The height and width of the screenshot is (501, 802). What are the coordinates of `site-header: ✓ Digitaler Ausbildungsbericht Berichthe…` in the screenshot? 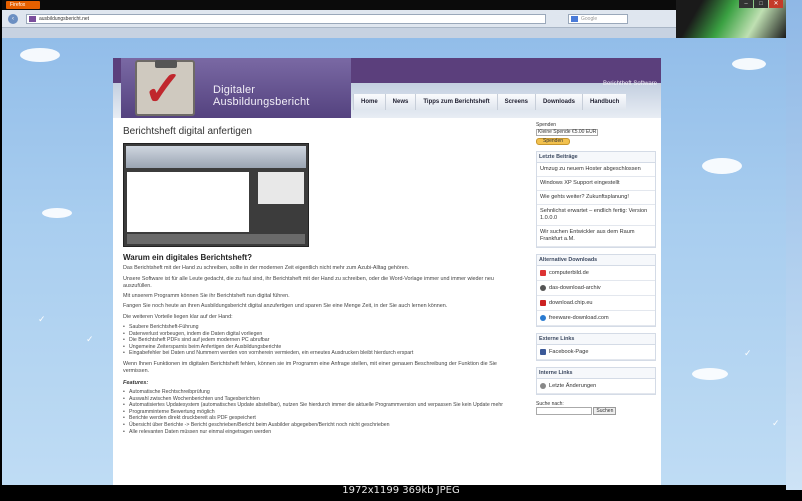 It's located at (387, 88).